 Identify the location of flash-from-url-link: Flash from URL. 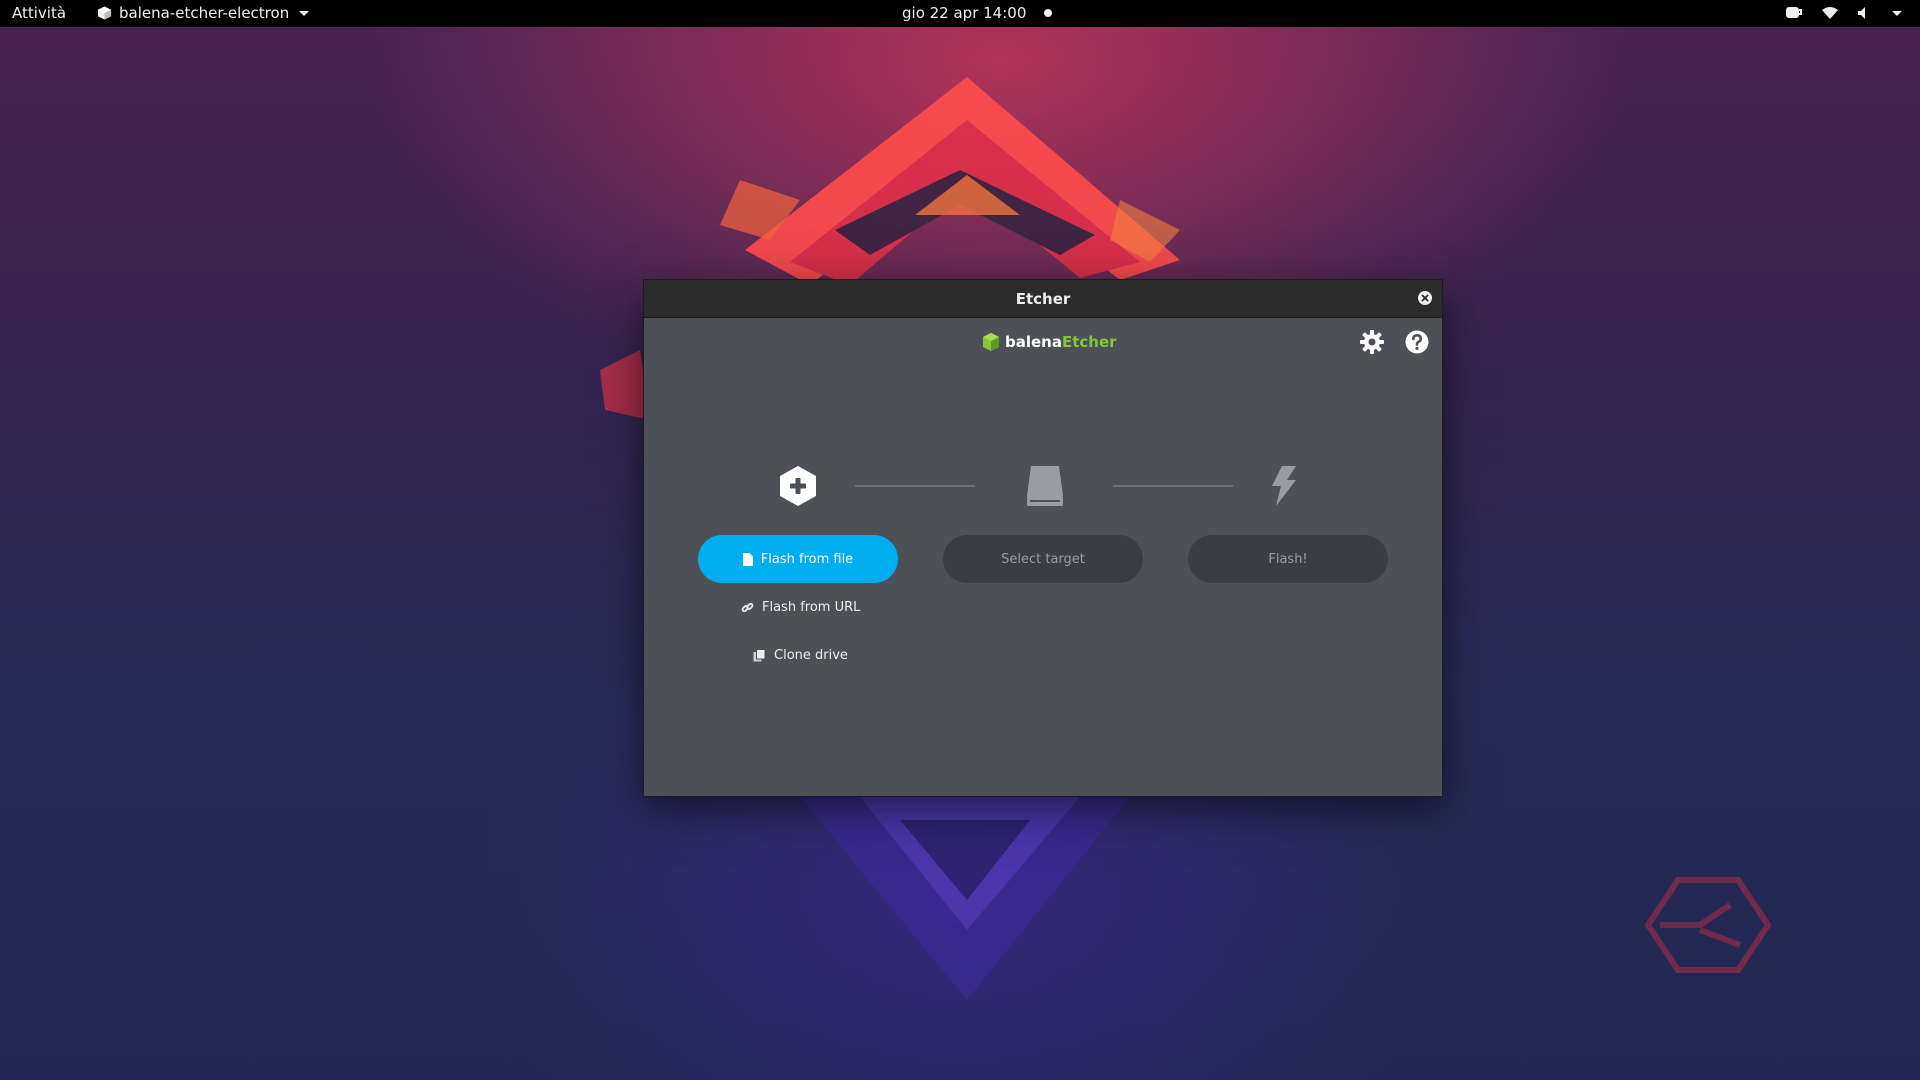
(800, 607).